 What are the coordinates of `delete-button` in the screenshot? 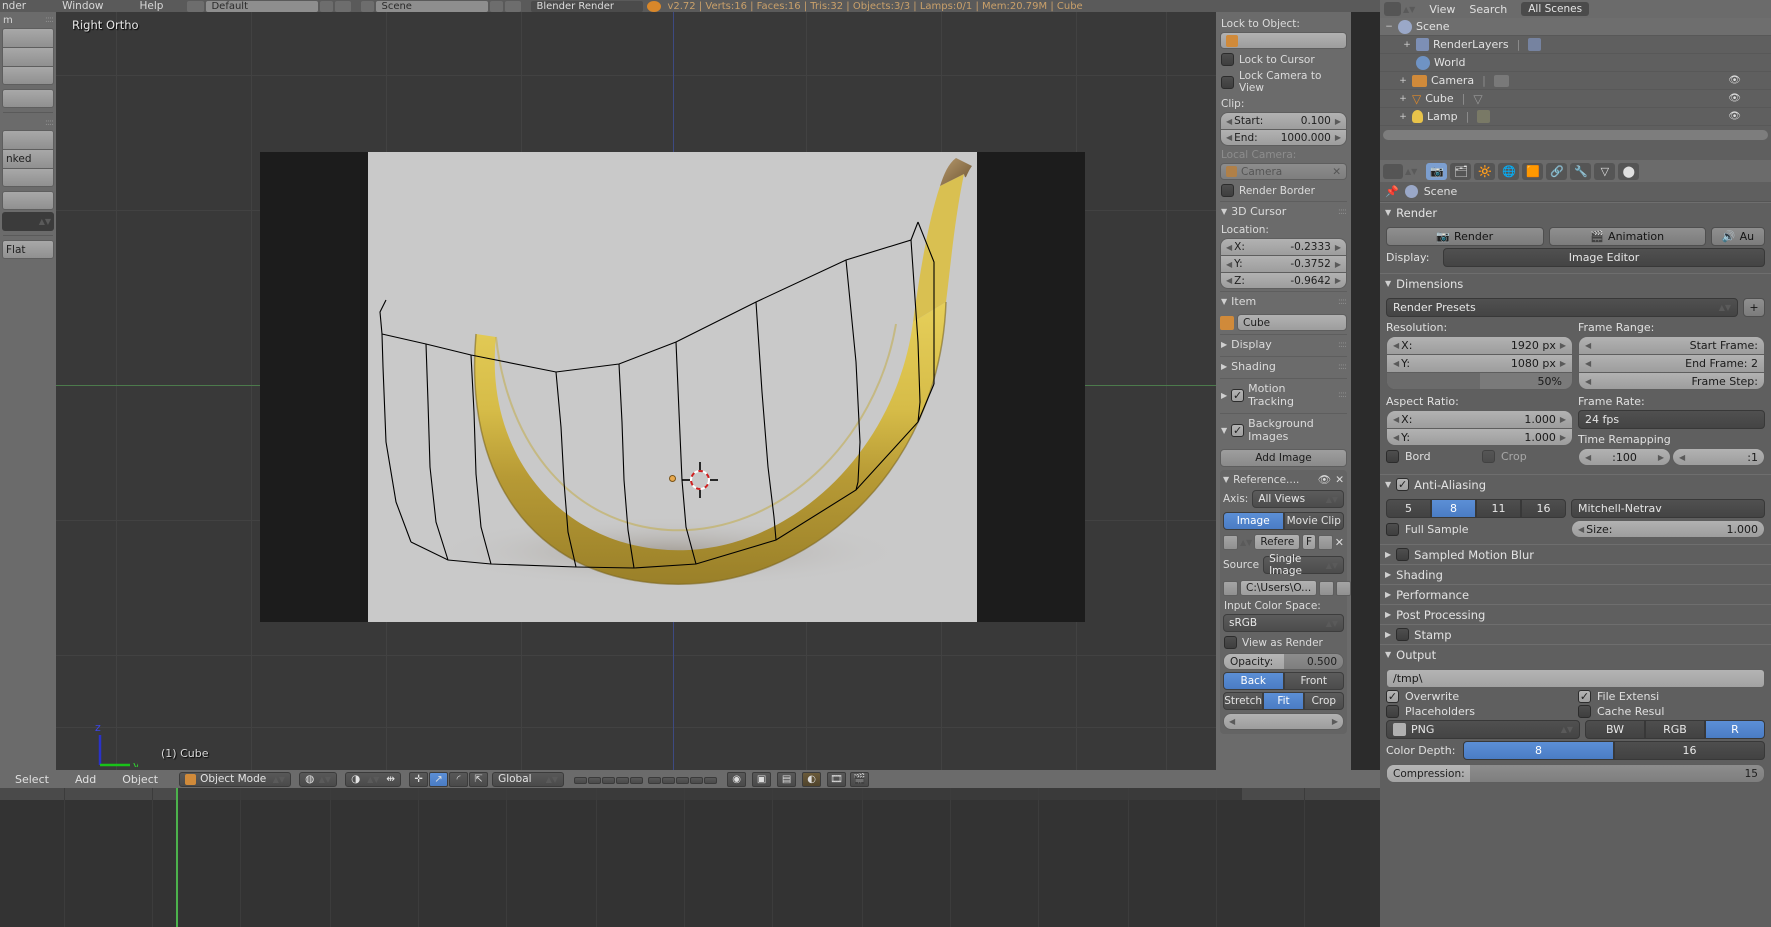 It's located at (28, 177).